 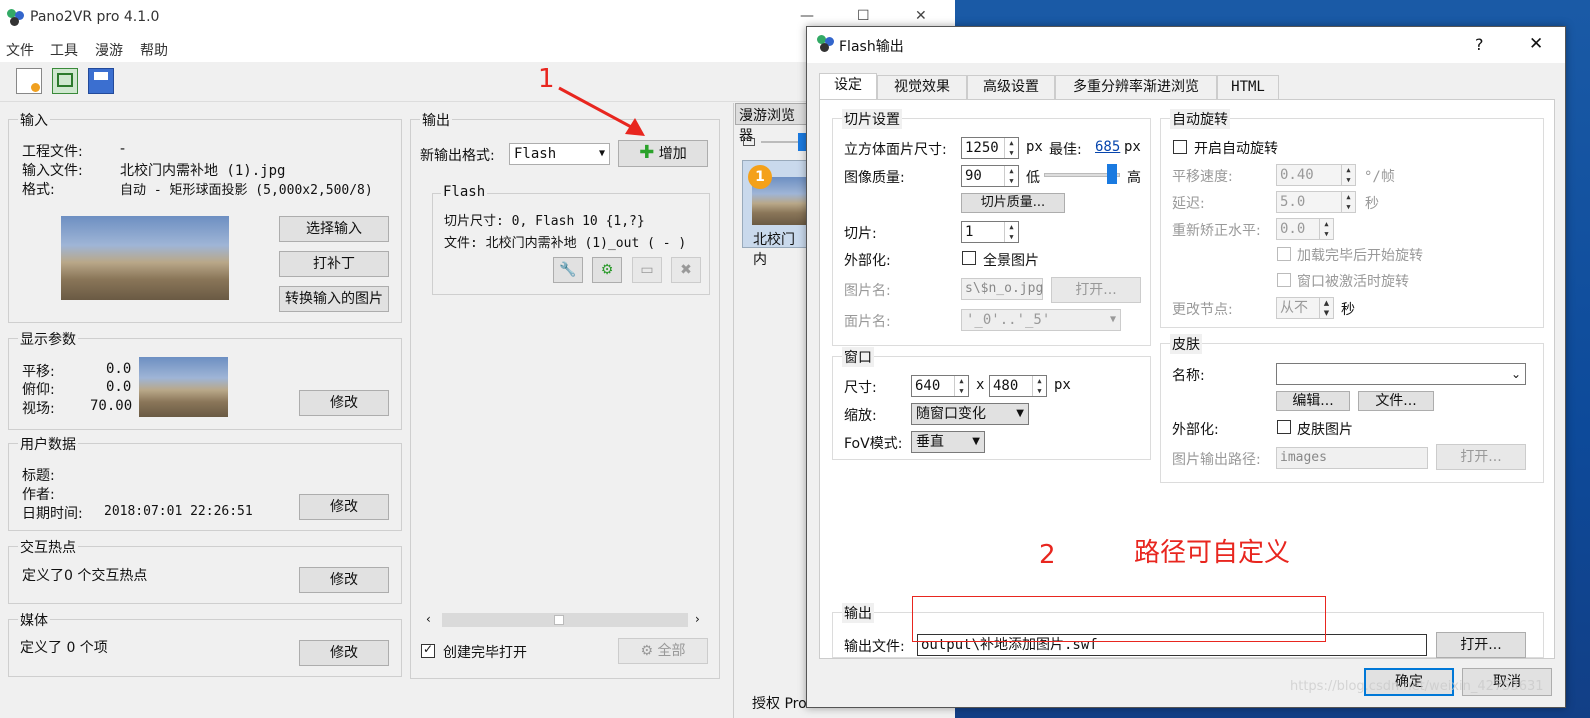 What do you see at coordinates (1188, 204) in the screenshot?
I see `rotate-delay-label: 延迟:` at bounding box center [1188, 204].